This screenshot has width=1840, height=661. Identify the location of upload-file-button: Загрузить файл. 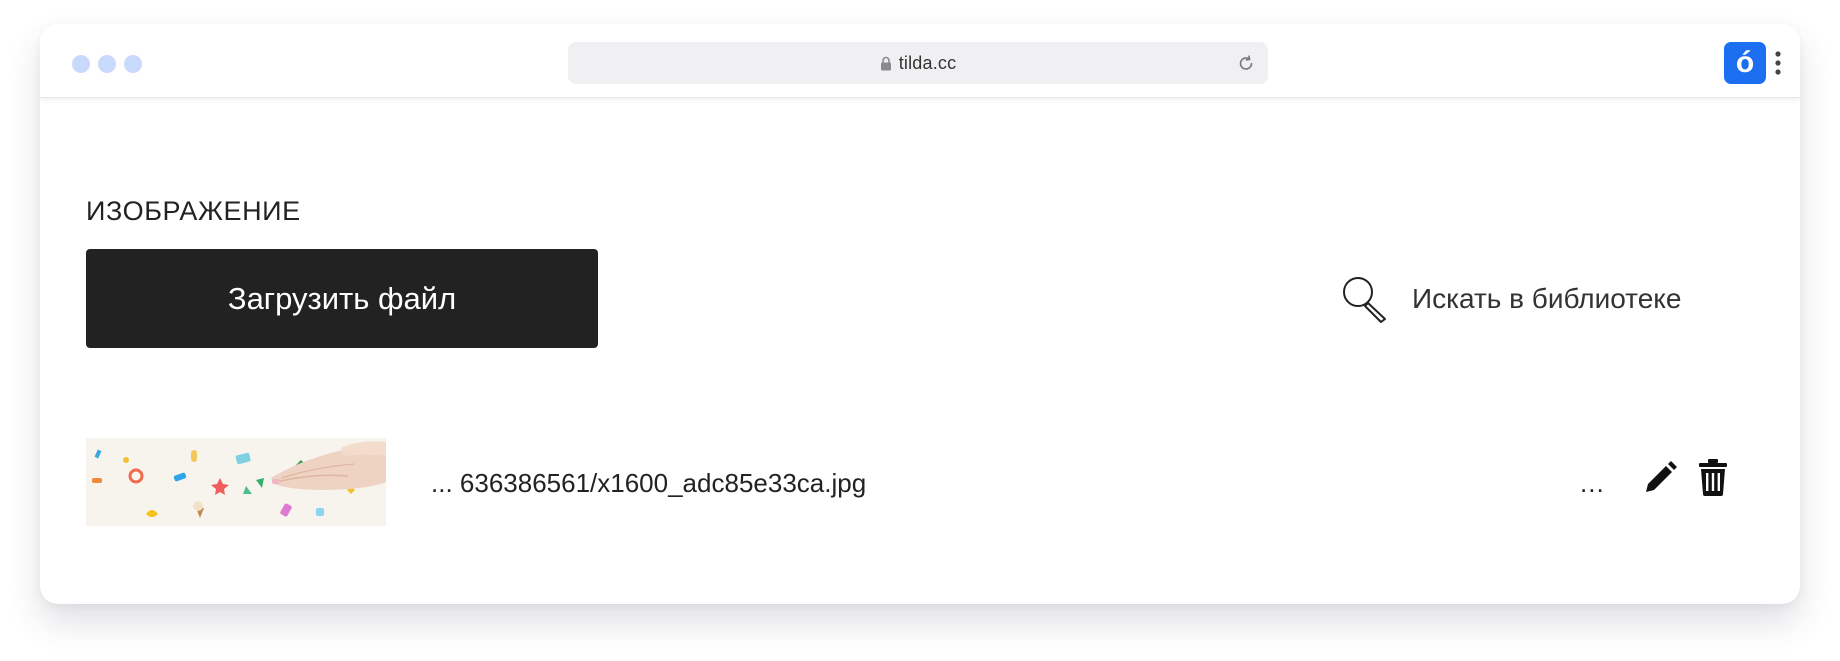
(342, 298).